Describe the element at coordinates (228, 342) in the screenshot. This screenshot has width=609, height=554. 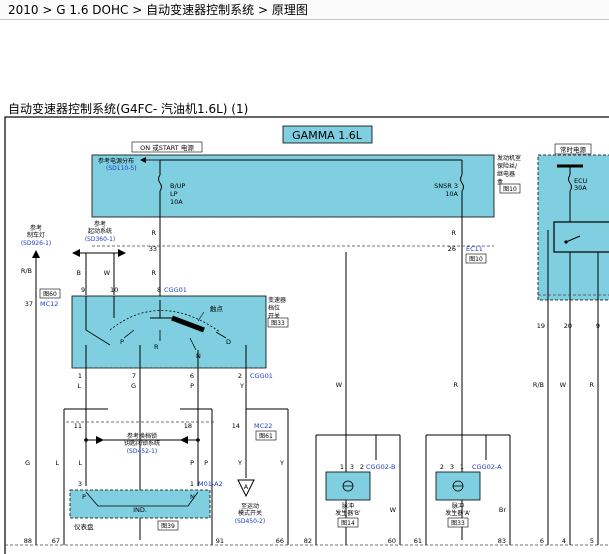
I see `switch-position-d: D` at that location.